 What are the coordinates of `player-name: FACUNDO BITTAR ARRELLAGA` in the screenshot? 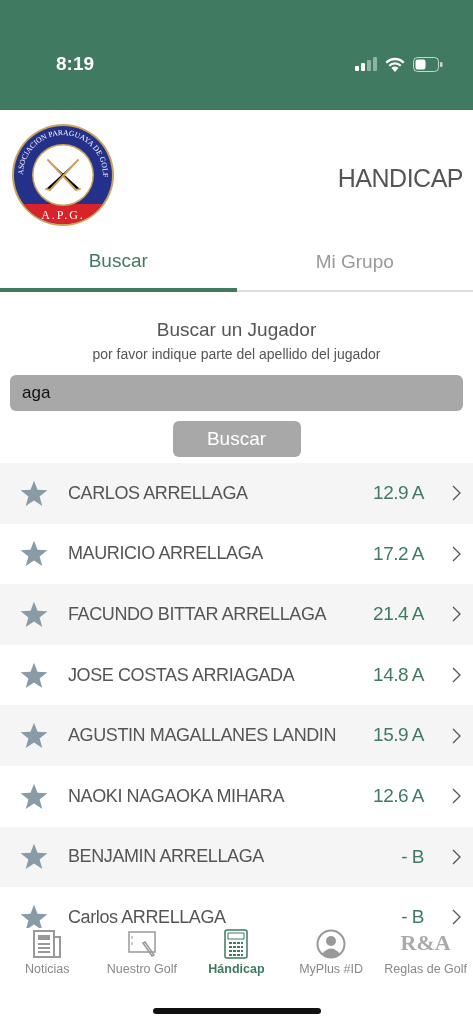 It's located at (198, 614).